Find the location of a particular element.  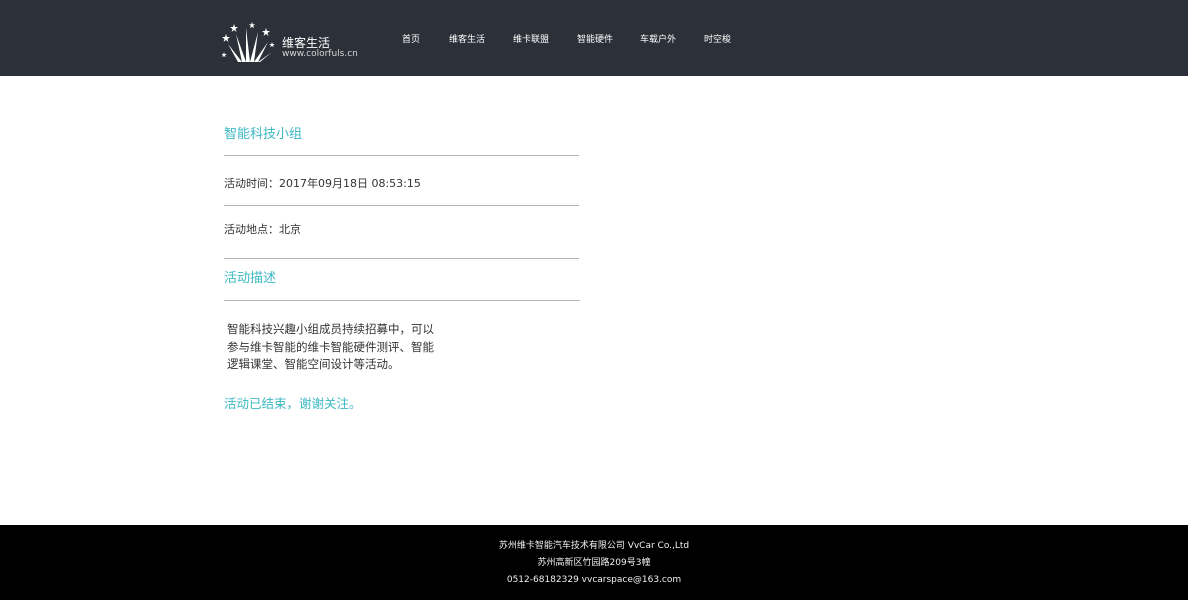

nav-item-smart-hardware: 智能硬件 is located at coordinates (595, 40).